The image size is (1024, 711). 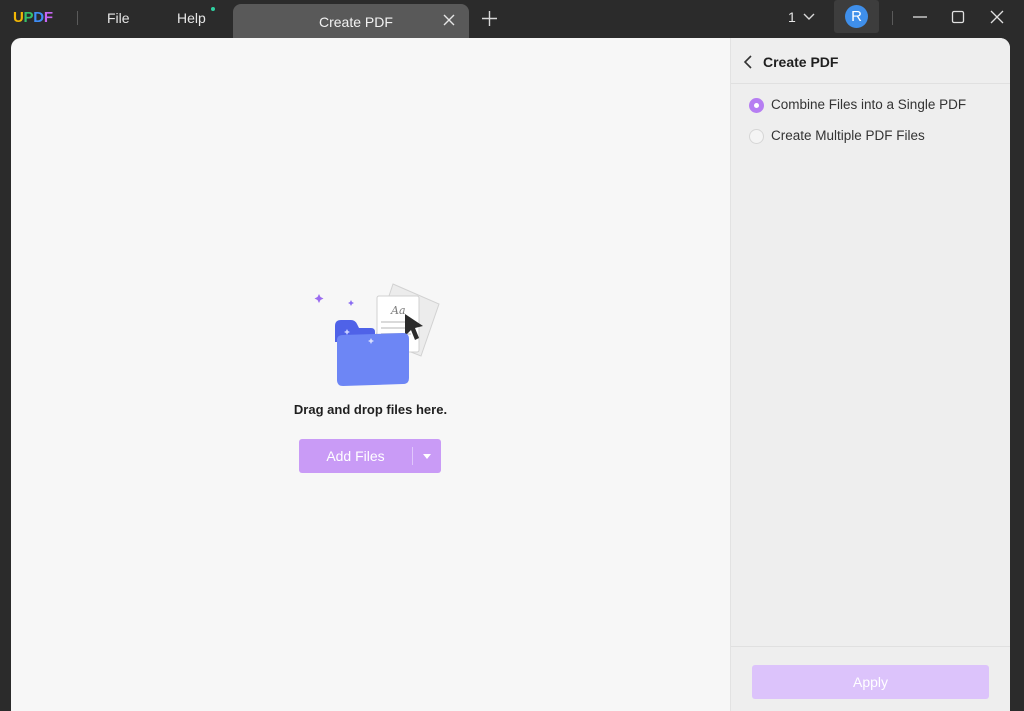 I want to click on radio-button-selected, so click(x=756, y=105).